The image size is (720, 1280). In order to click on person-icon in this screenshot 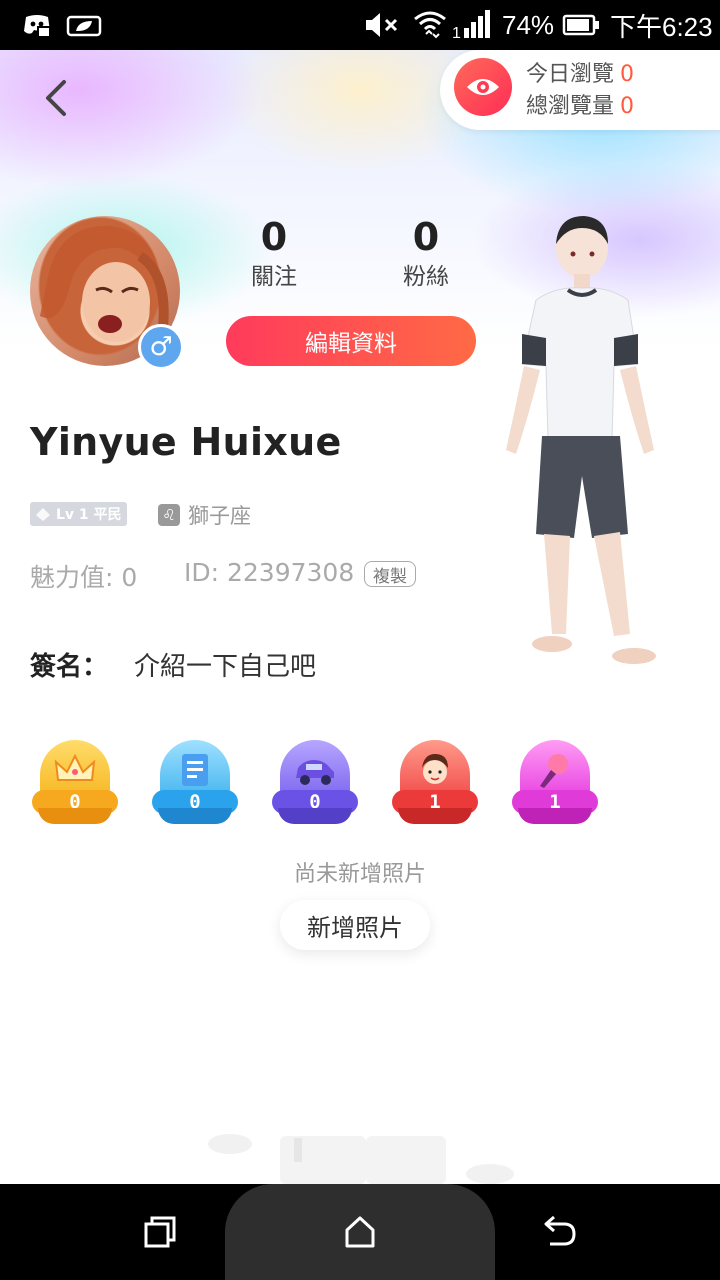, I will do `click(435, 769)`.